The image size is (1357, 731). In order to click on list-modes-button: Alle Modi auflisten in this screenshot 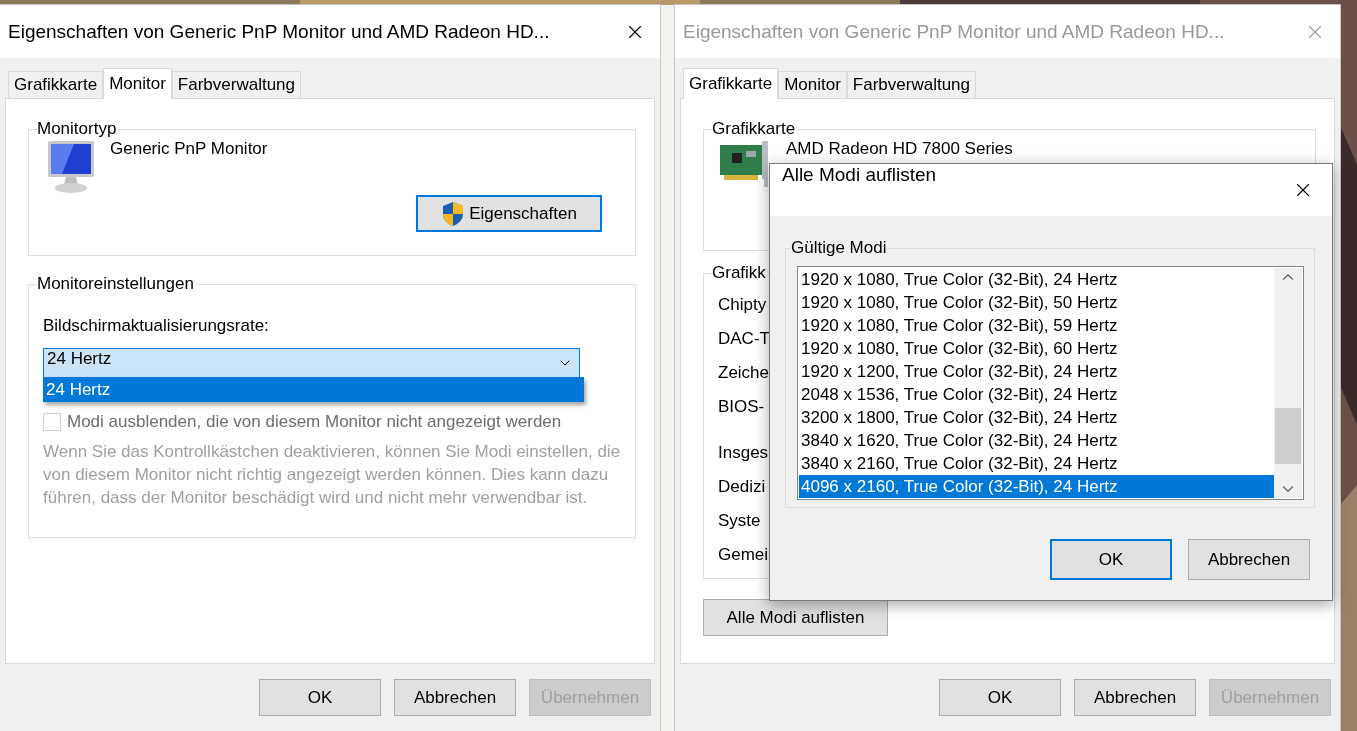, I will do `click(795, 617)`.